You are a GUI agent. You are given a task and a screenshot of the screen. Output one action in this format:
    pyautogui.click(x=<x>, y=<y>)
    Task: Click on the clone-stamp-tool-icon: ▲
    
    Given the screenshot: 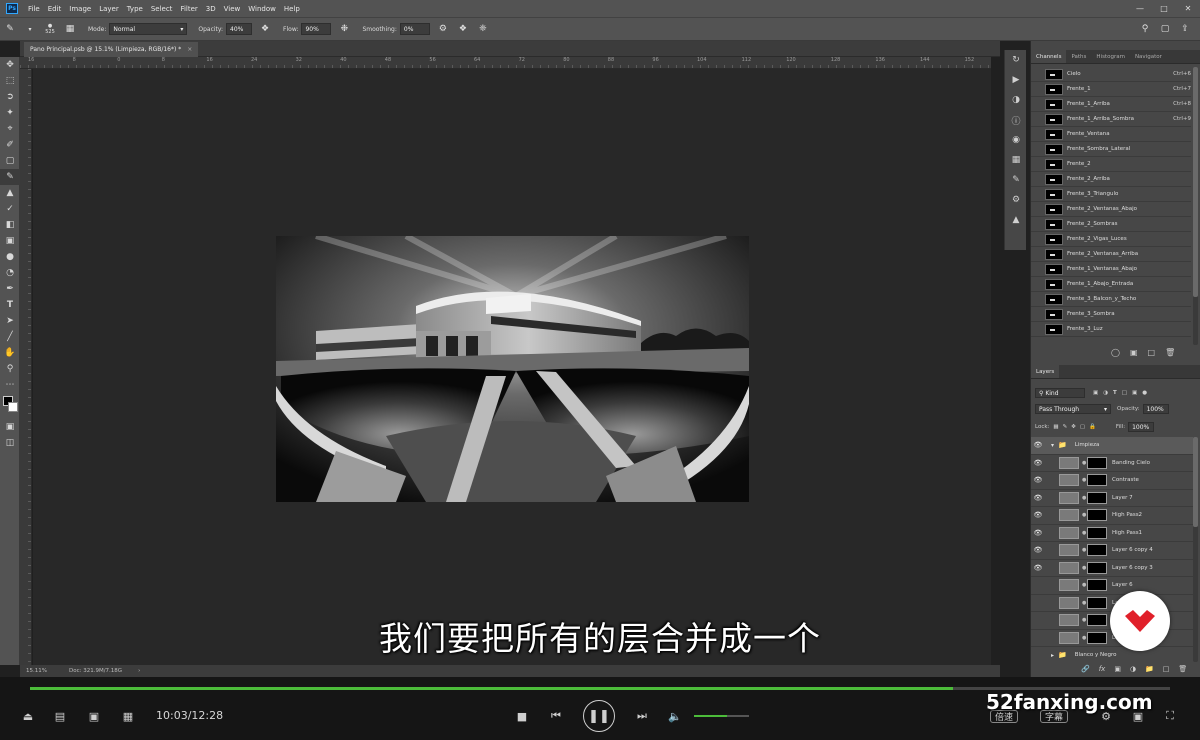 What is the action you would take?
    pyautogui.click(x=10, y=193)
    